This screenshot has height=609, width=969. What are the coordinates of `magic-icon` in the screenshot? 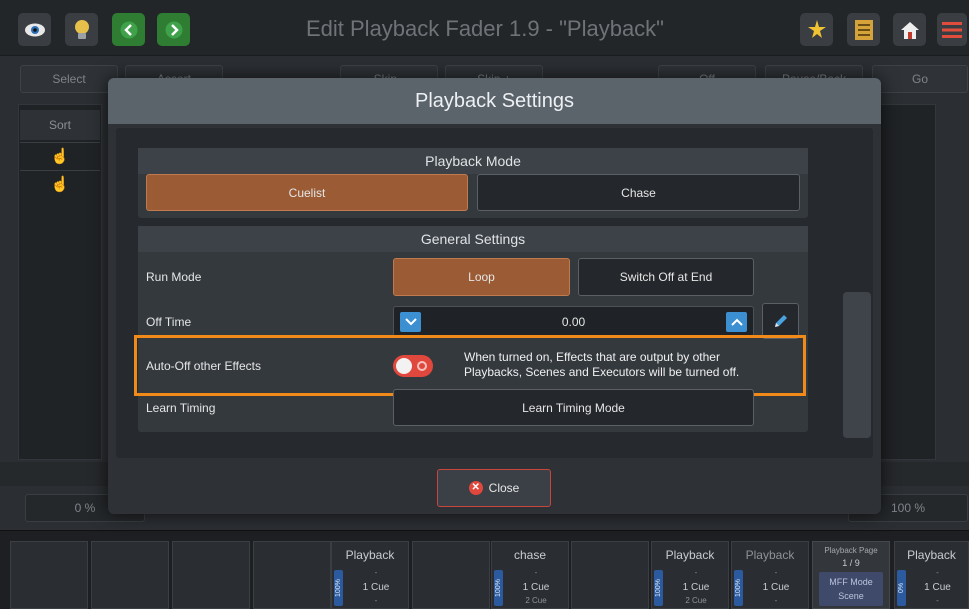 It's located at (816, 29).